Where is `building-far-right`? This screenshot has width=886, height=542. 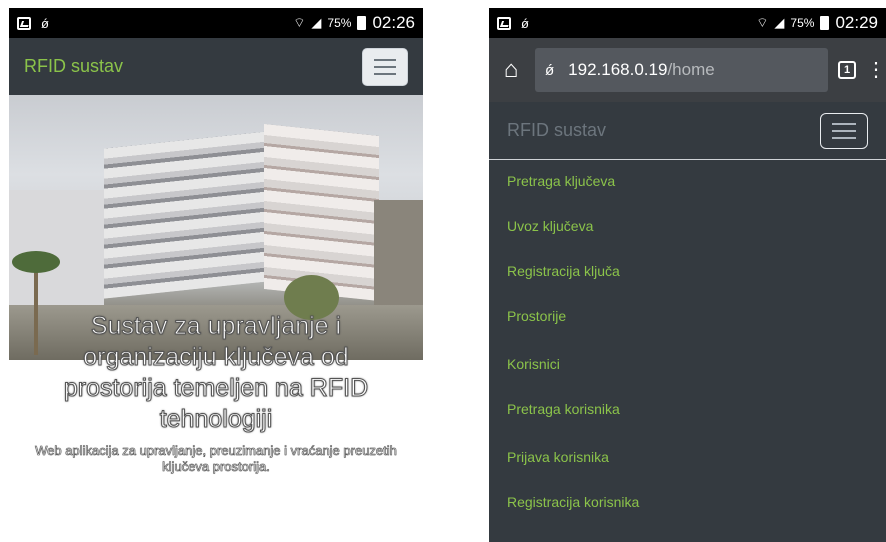
building-far-right is located at coordinates (398, 260).